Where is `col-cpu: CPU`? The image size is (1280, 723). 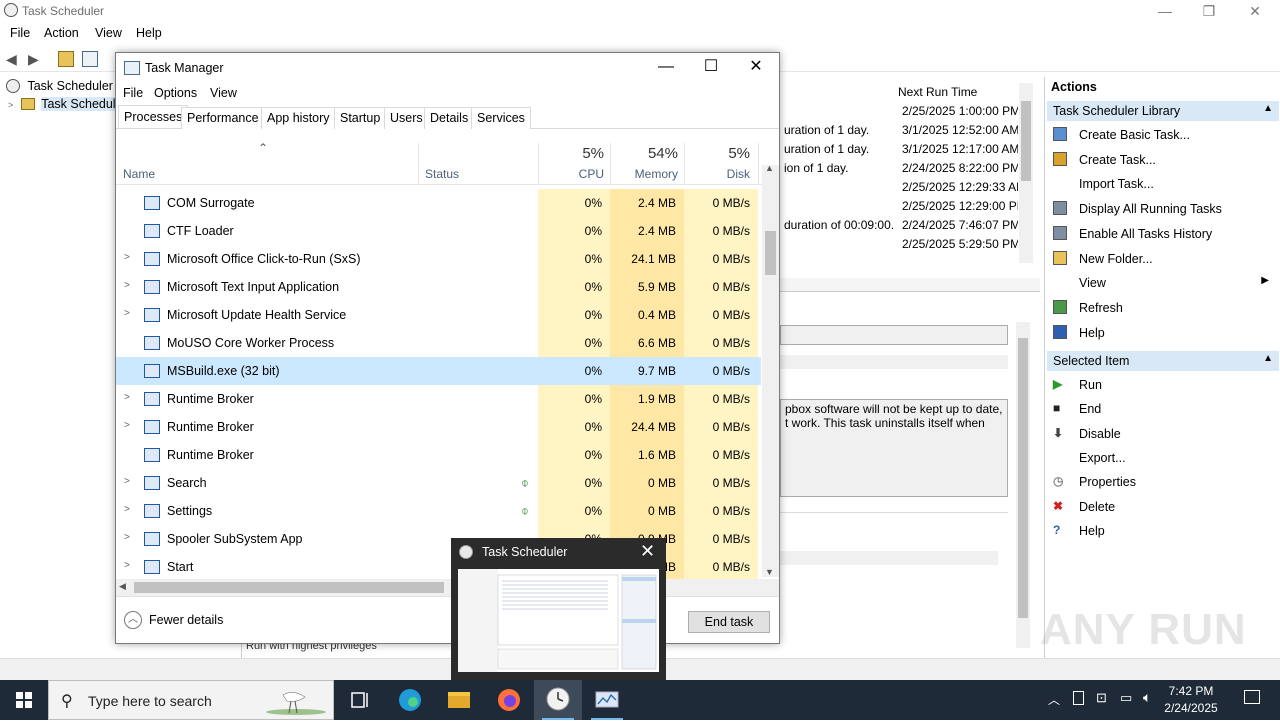
col-cpu: CPU is located at coordinates (571, 174).